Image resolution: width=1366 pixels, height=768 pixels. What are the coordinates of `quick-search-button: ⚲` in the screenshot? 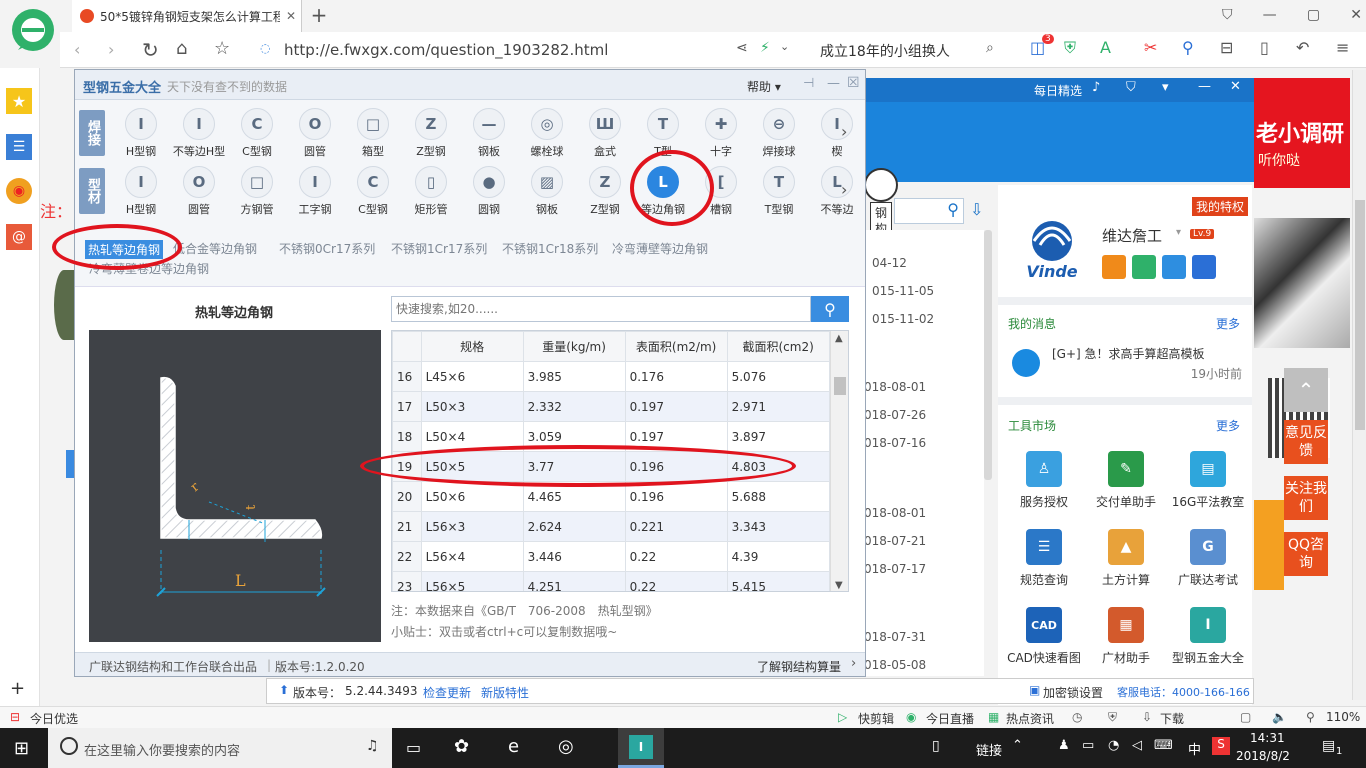 It's located at (830, 309).